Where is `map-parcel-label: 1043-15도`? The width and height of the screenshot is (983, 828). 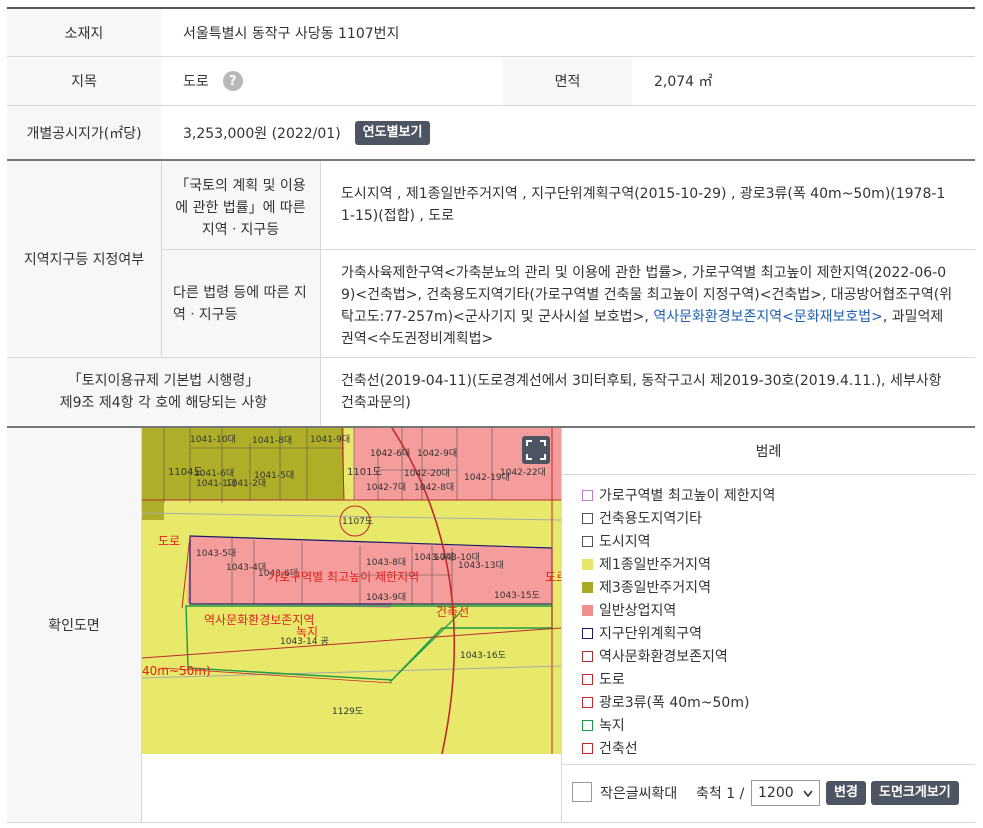
map-parcel-label: 1043-15도 is located at coordinates (517, 596).